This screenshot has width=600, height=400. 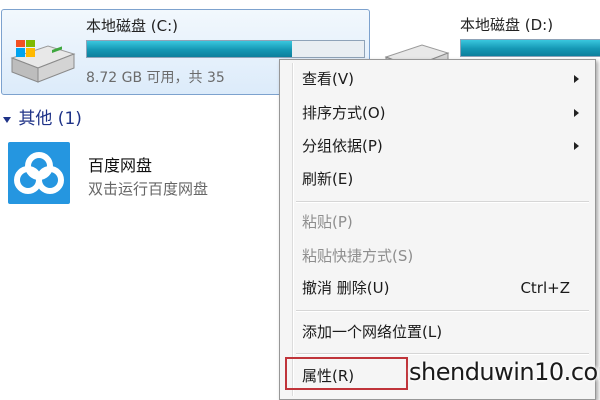 What do you see at coordinates (545, 288) in the screenshot?
I see `menu-item-shortcut: Ctrl+Z` at bounding box center [545, 288].